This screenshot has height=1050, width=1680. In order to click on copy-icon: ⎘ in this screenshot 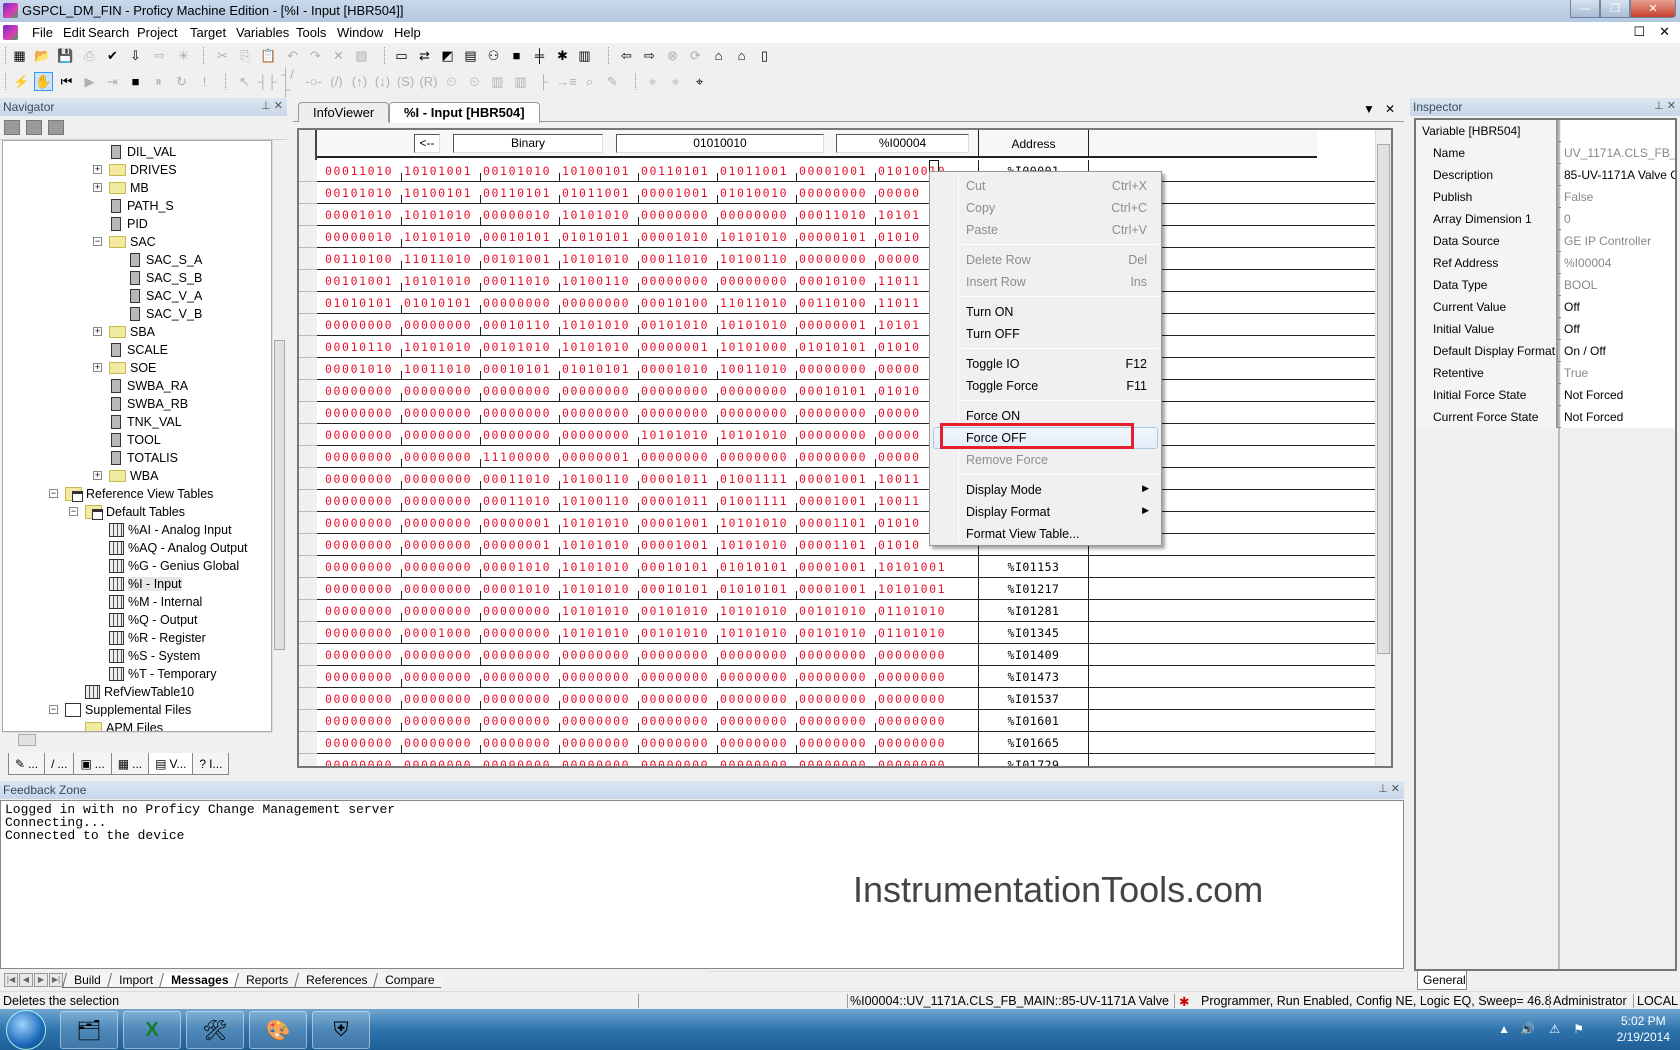, I will do `click(245, 55)`.